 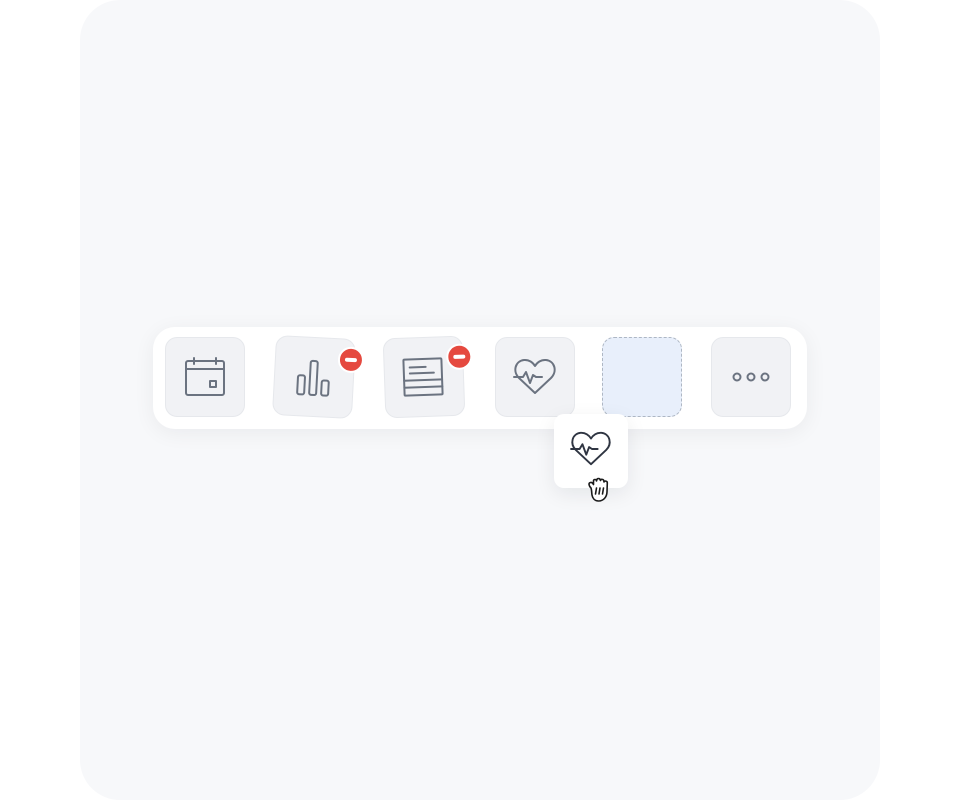 What do you see at coordinates (480, 378) in the screenshot?
I see `widget-dock` at bounding box center [480, 378].